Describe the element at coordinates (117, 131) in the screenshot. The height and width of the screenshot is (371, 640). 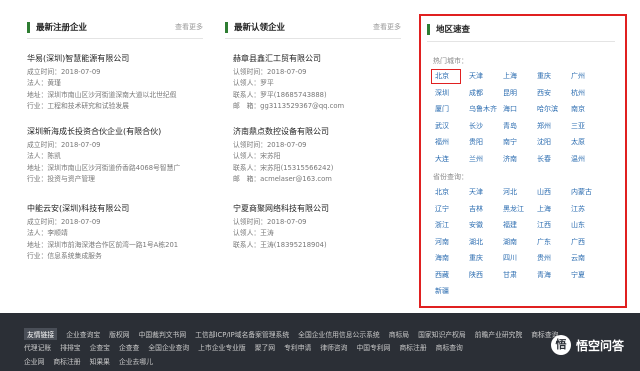
I see `company-name-link: 深圳新海成长投资合伙企业(有限合伙)` at that location.